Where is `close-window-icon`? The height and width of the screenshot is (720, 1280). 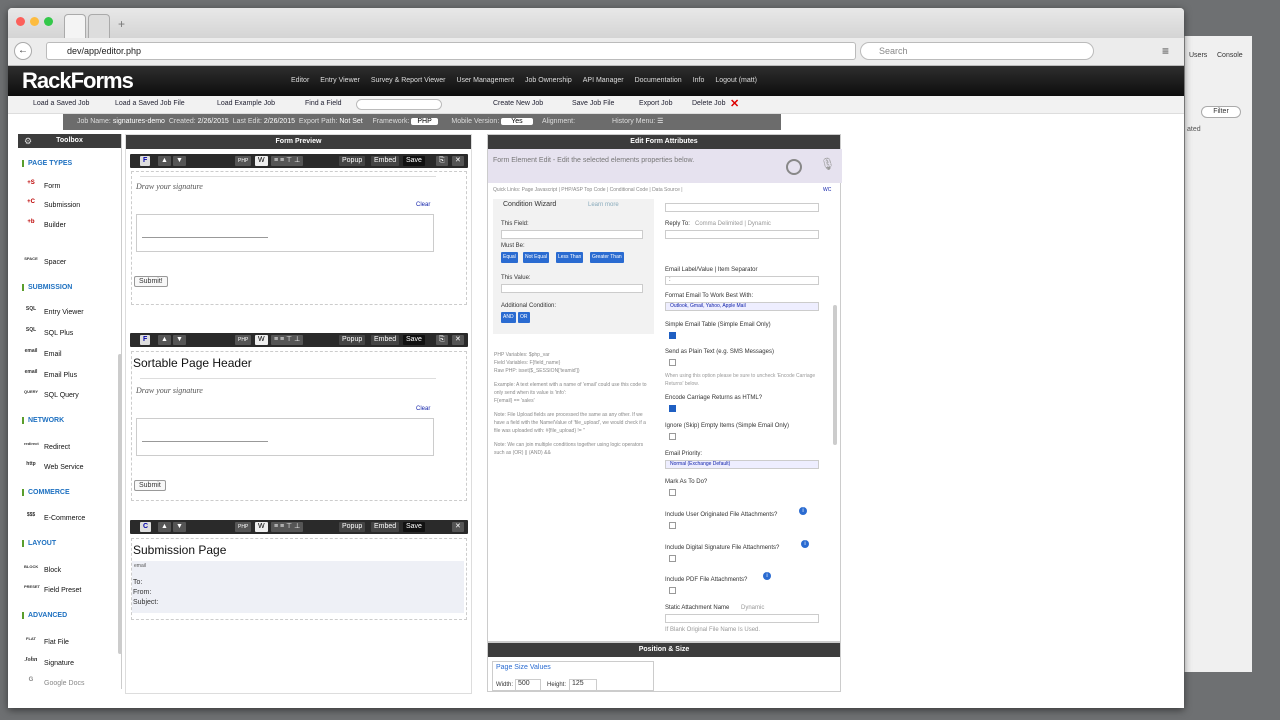
close-window-icon is located at coordinates (20, 21).